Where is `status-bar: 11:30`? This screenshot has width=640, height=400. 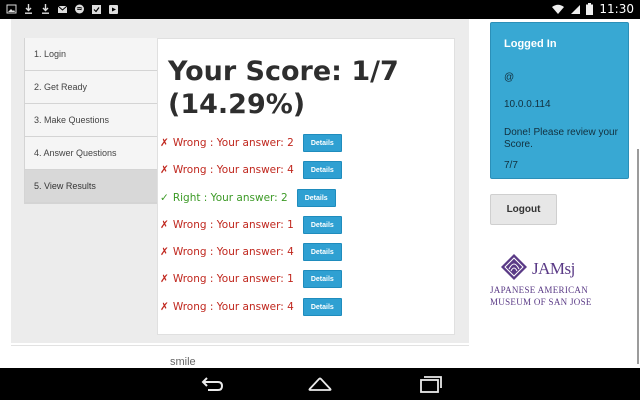 status-bar: 11:30 is located at coordinates (320, 9).